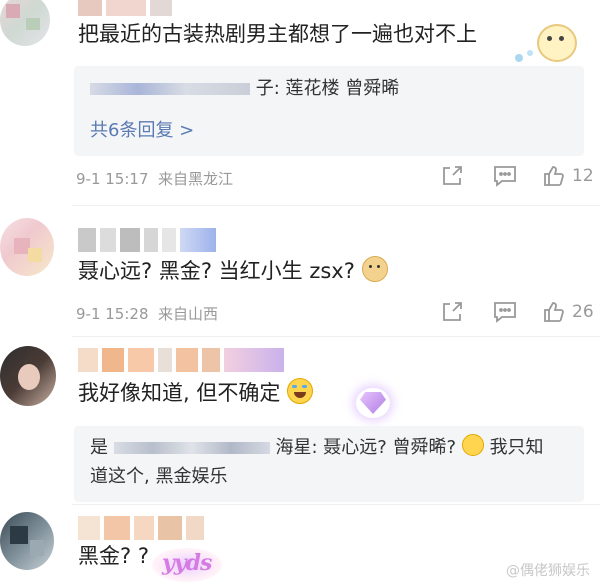 The height and width of the screenshot is (586, 600). What do you see at coordinates (583, 312) in the screenshot?
I see `like-count: 26` at bounding box center [583, 312].